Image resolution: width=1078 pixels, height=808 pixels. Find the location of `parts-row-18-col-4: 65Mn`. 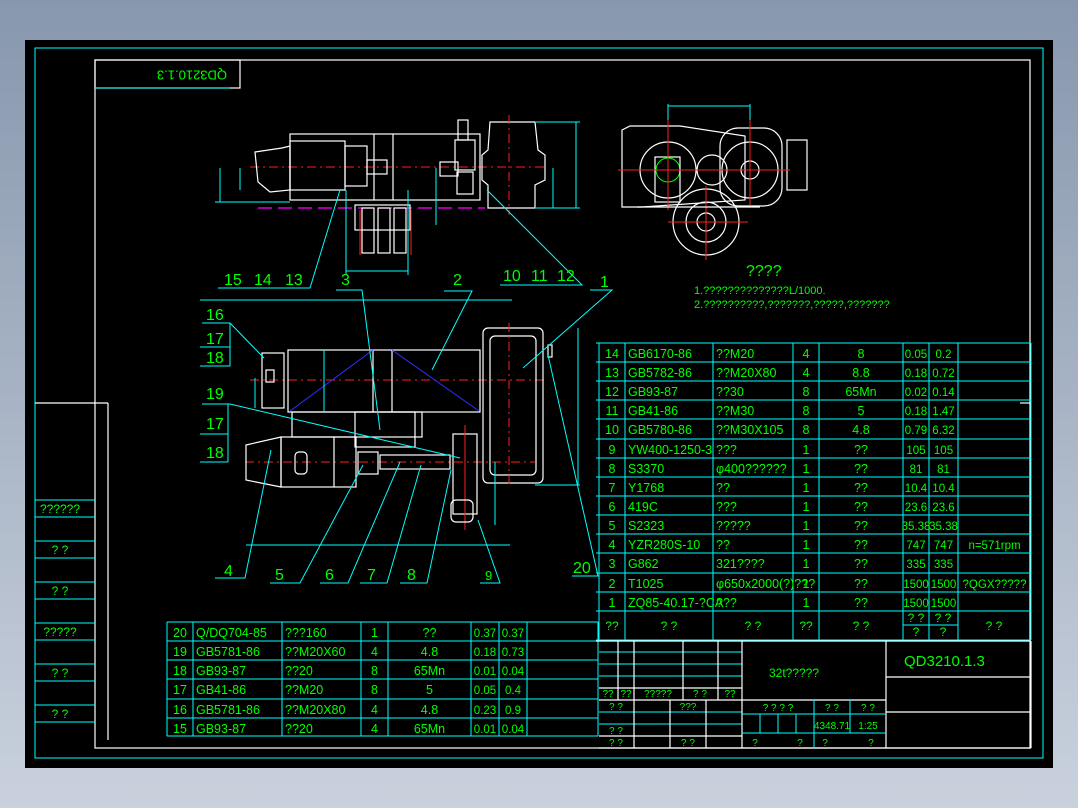

parts-row-18-col-4: 65Mn is located at coordinates (429, 671).